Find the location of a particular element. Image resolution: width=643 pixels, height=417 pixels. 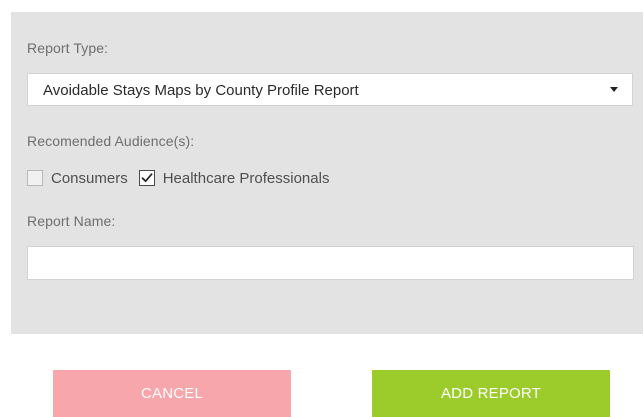

add-report-button: ADD REPORT is located at coordinates (491, 393).